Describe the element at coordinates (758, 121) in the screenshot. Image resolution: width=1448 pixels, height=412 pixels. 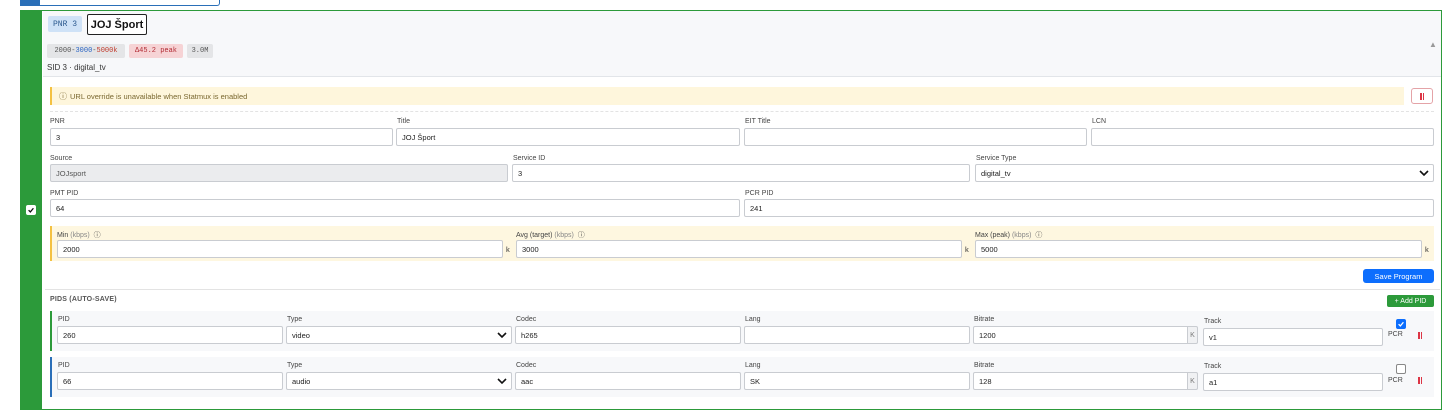
I see `eit-title-label: EIT Title` at that location.